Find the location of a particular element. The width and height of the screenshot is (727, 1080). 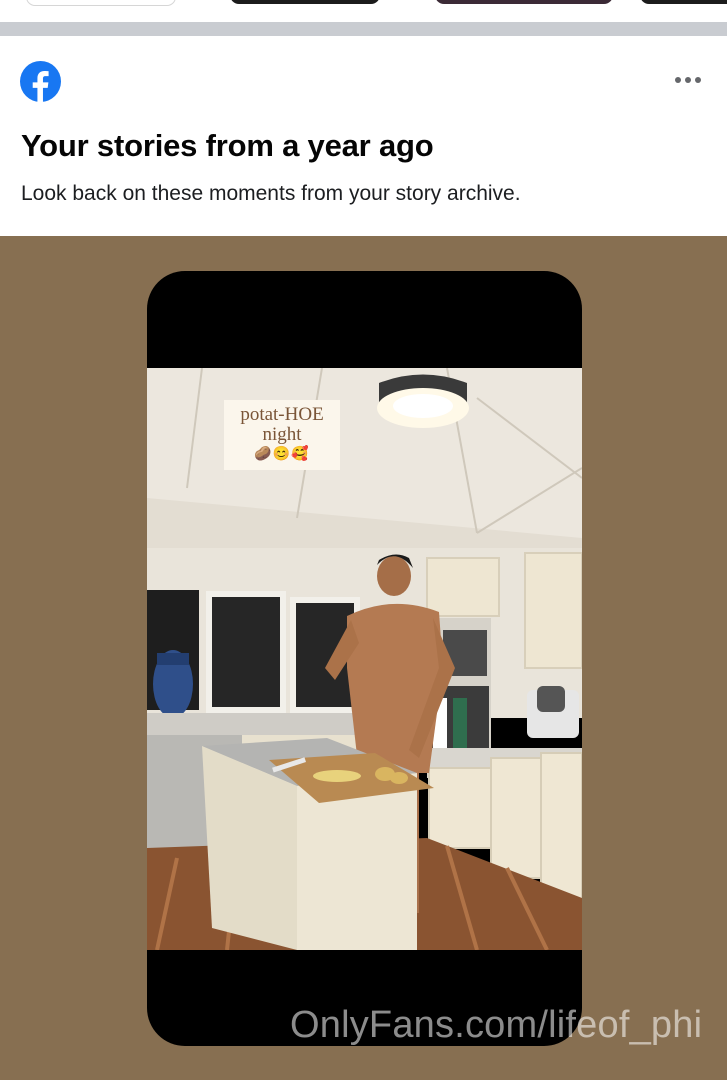

story-caption-sticker: potat-HOE night 🥔😊🥰 is located at coordinates (282, 435).